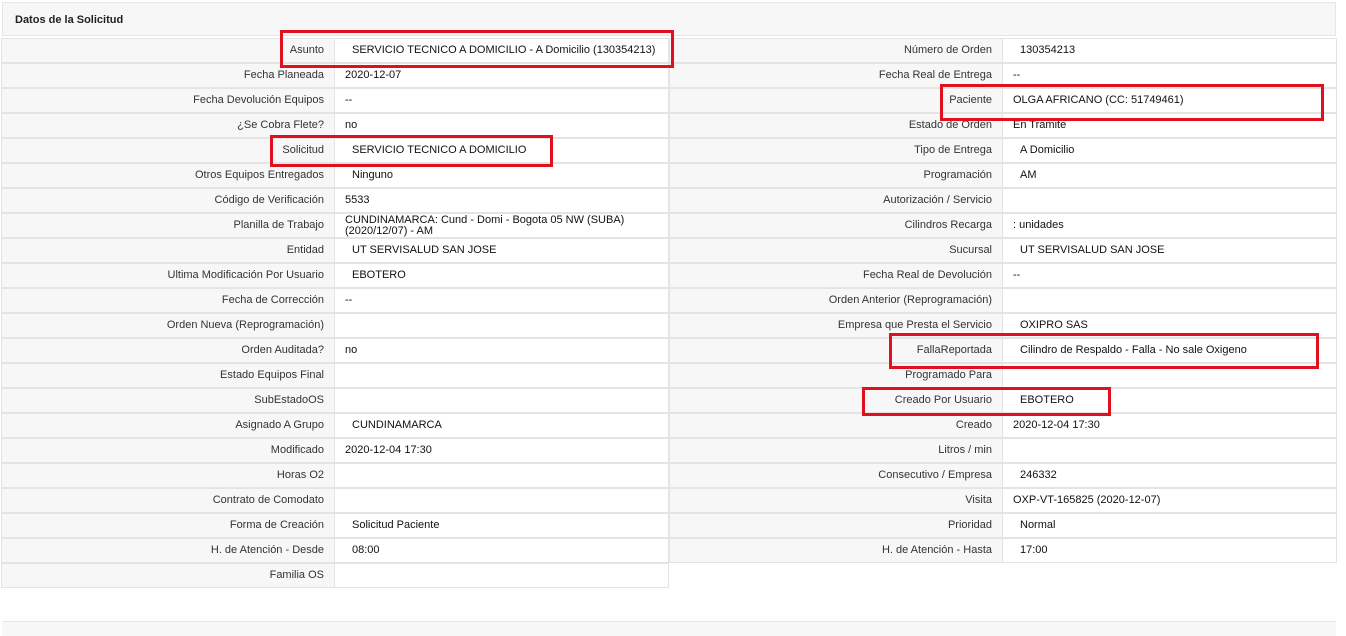  I want to click on field-label: Entidad, so click(168, 250).